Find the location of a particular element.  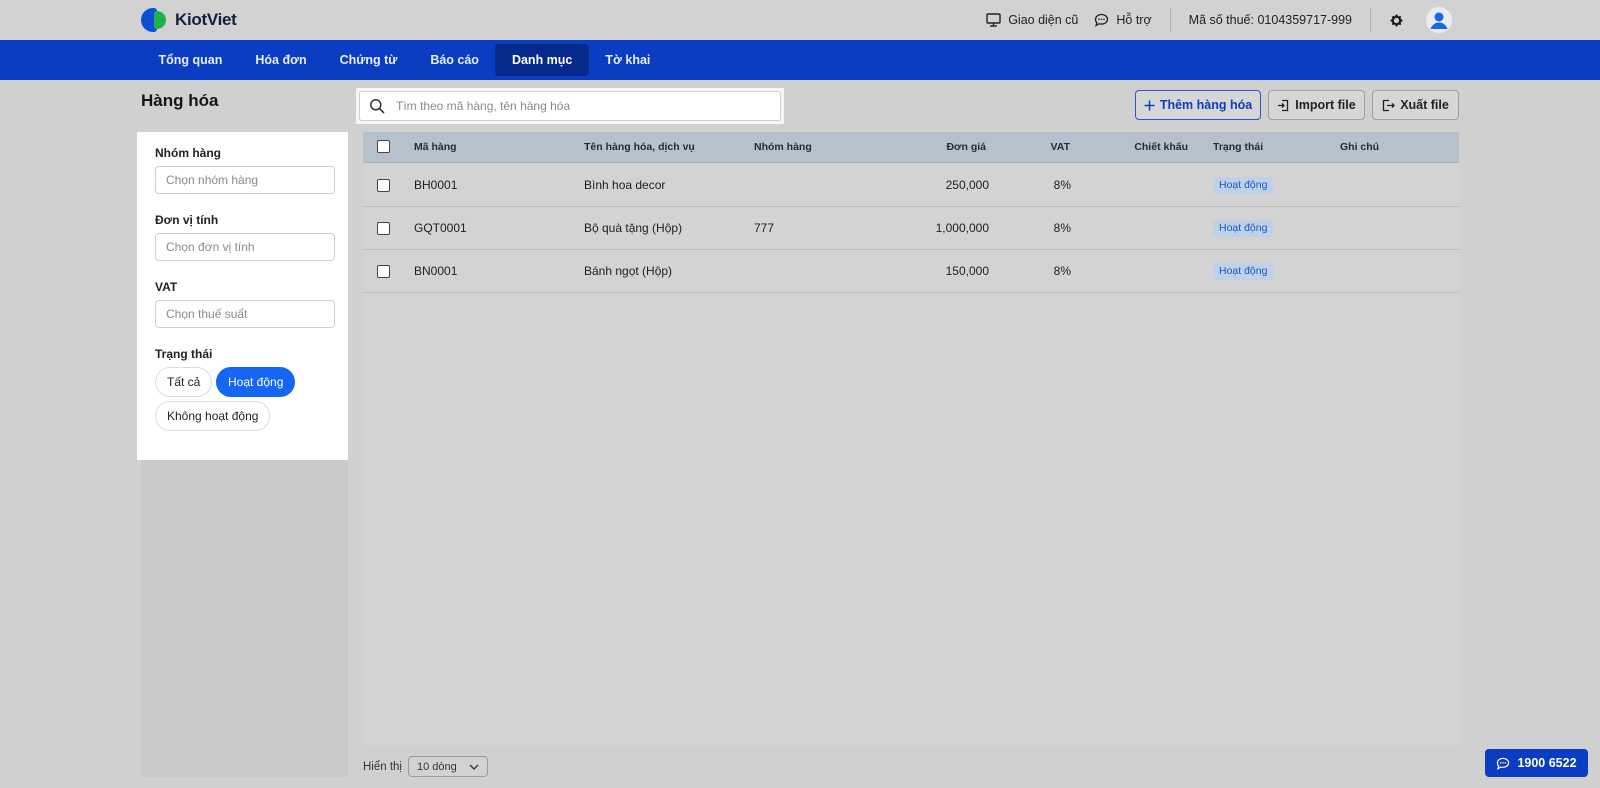

nav-tong-quan: Tổng quan is located at coordinates (190, 60).